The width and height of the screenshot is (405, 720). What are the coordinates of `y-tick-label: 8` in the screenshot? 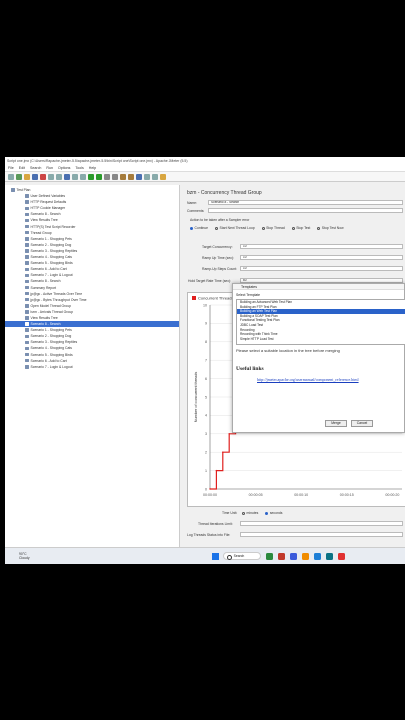 It's located at (206, 342).